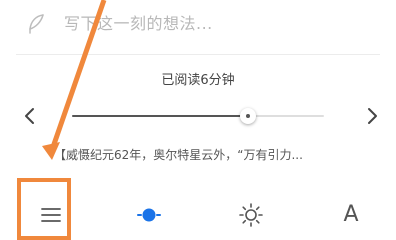 The image size is (396, 240). Describe the element at coordinates (248, 116) in the screenshot. I see `slider-thumb` at that location.